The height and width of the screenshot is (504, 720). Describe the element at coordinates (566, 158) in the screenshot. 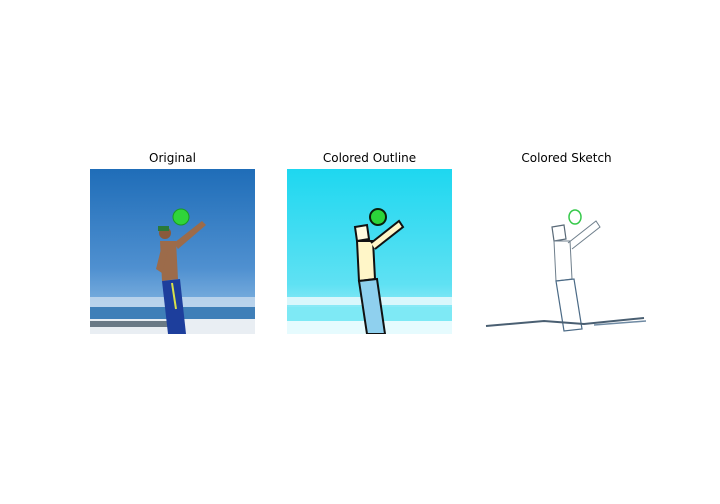

I see `panel-title-colored-sketch: Colored Sketch` at that location.